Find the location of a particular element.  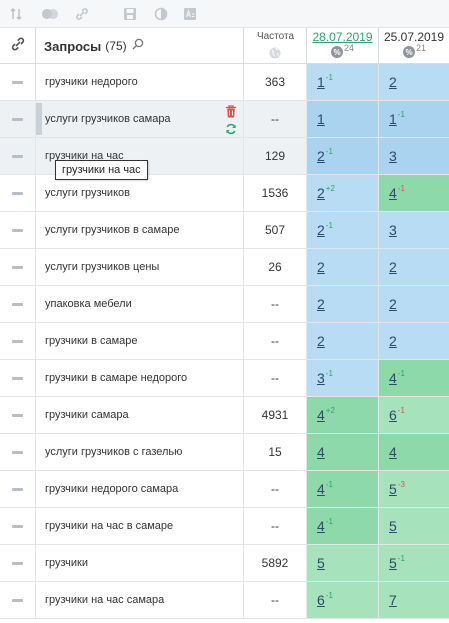

date-label: 25.07.2019 is located at coordinates (414, 37).